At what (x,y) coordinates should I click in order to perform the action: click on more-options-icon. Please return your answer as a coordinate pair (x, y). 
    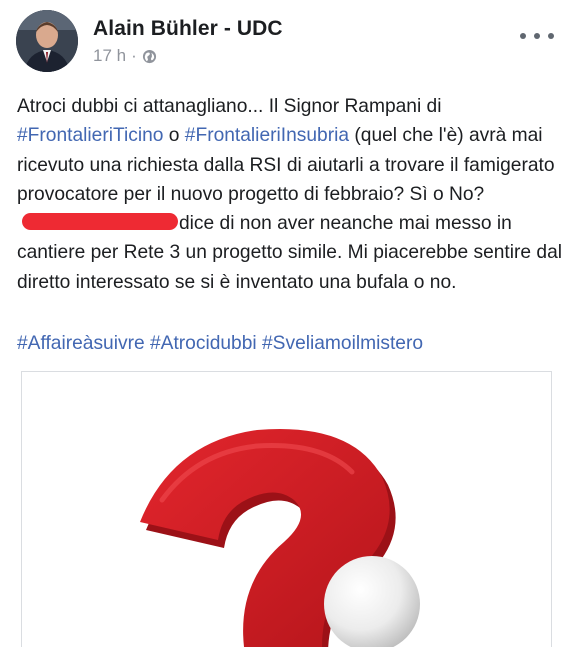
    Looking at the image, I should click on (537, 36).